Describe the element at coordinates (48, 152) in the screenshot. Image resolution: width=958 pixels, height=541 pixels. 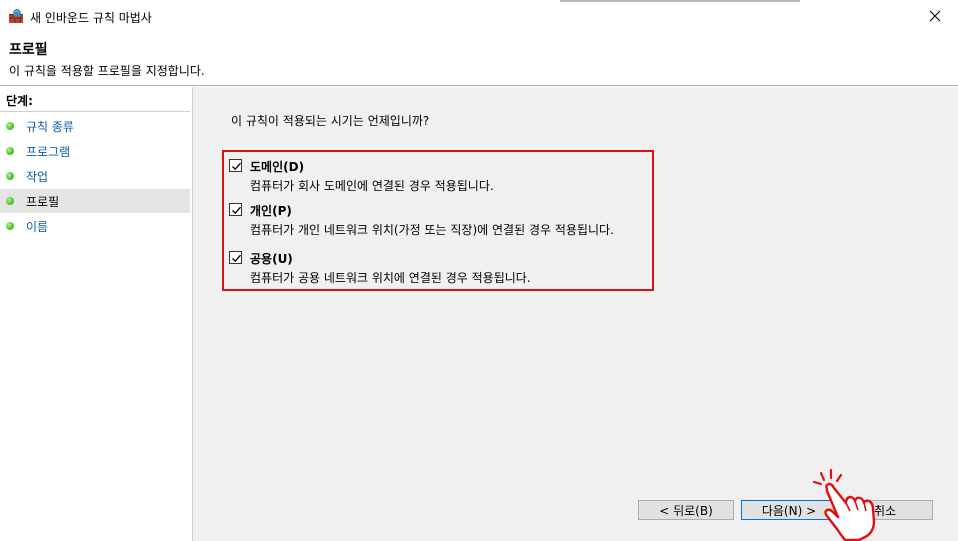
I see `sidebar-item-label: 프로그램` at that location.